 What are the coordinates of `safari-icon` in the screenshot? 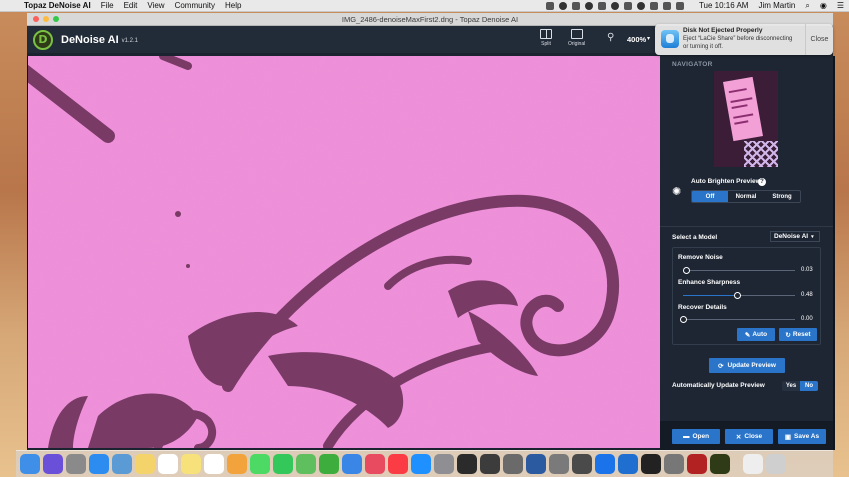 It's located at (99, 464).